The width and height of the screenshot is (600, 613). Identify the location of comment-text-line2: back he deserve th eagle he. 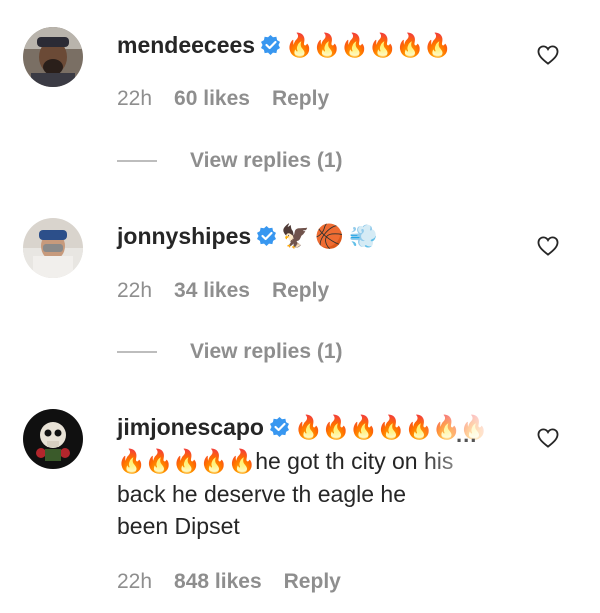
(261, 494).